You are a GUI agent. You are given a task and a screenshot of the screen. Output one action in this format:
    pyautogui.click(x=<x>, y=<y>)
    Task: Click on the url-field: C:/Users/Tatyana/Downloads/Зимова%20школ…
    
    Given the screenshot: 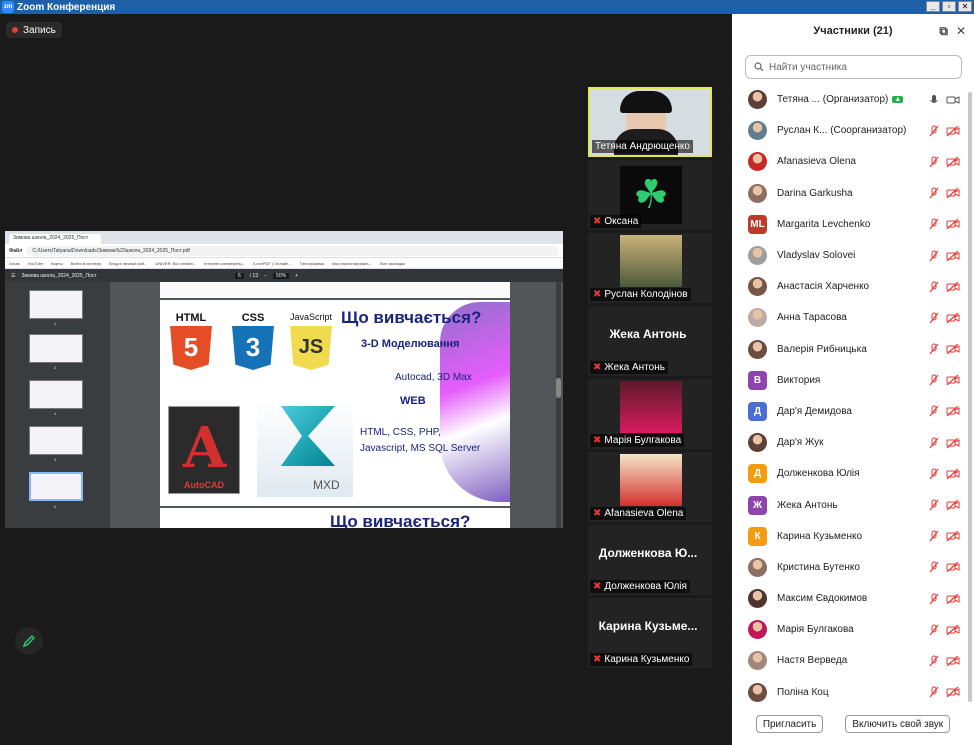 What is the action you would take?
    pyautogui.click(x=292, y=250)
    